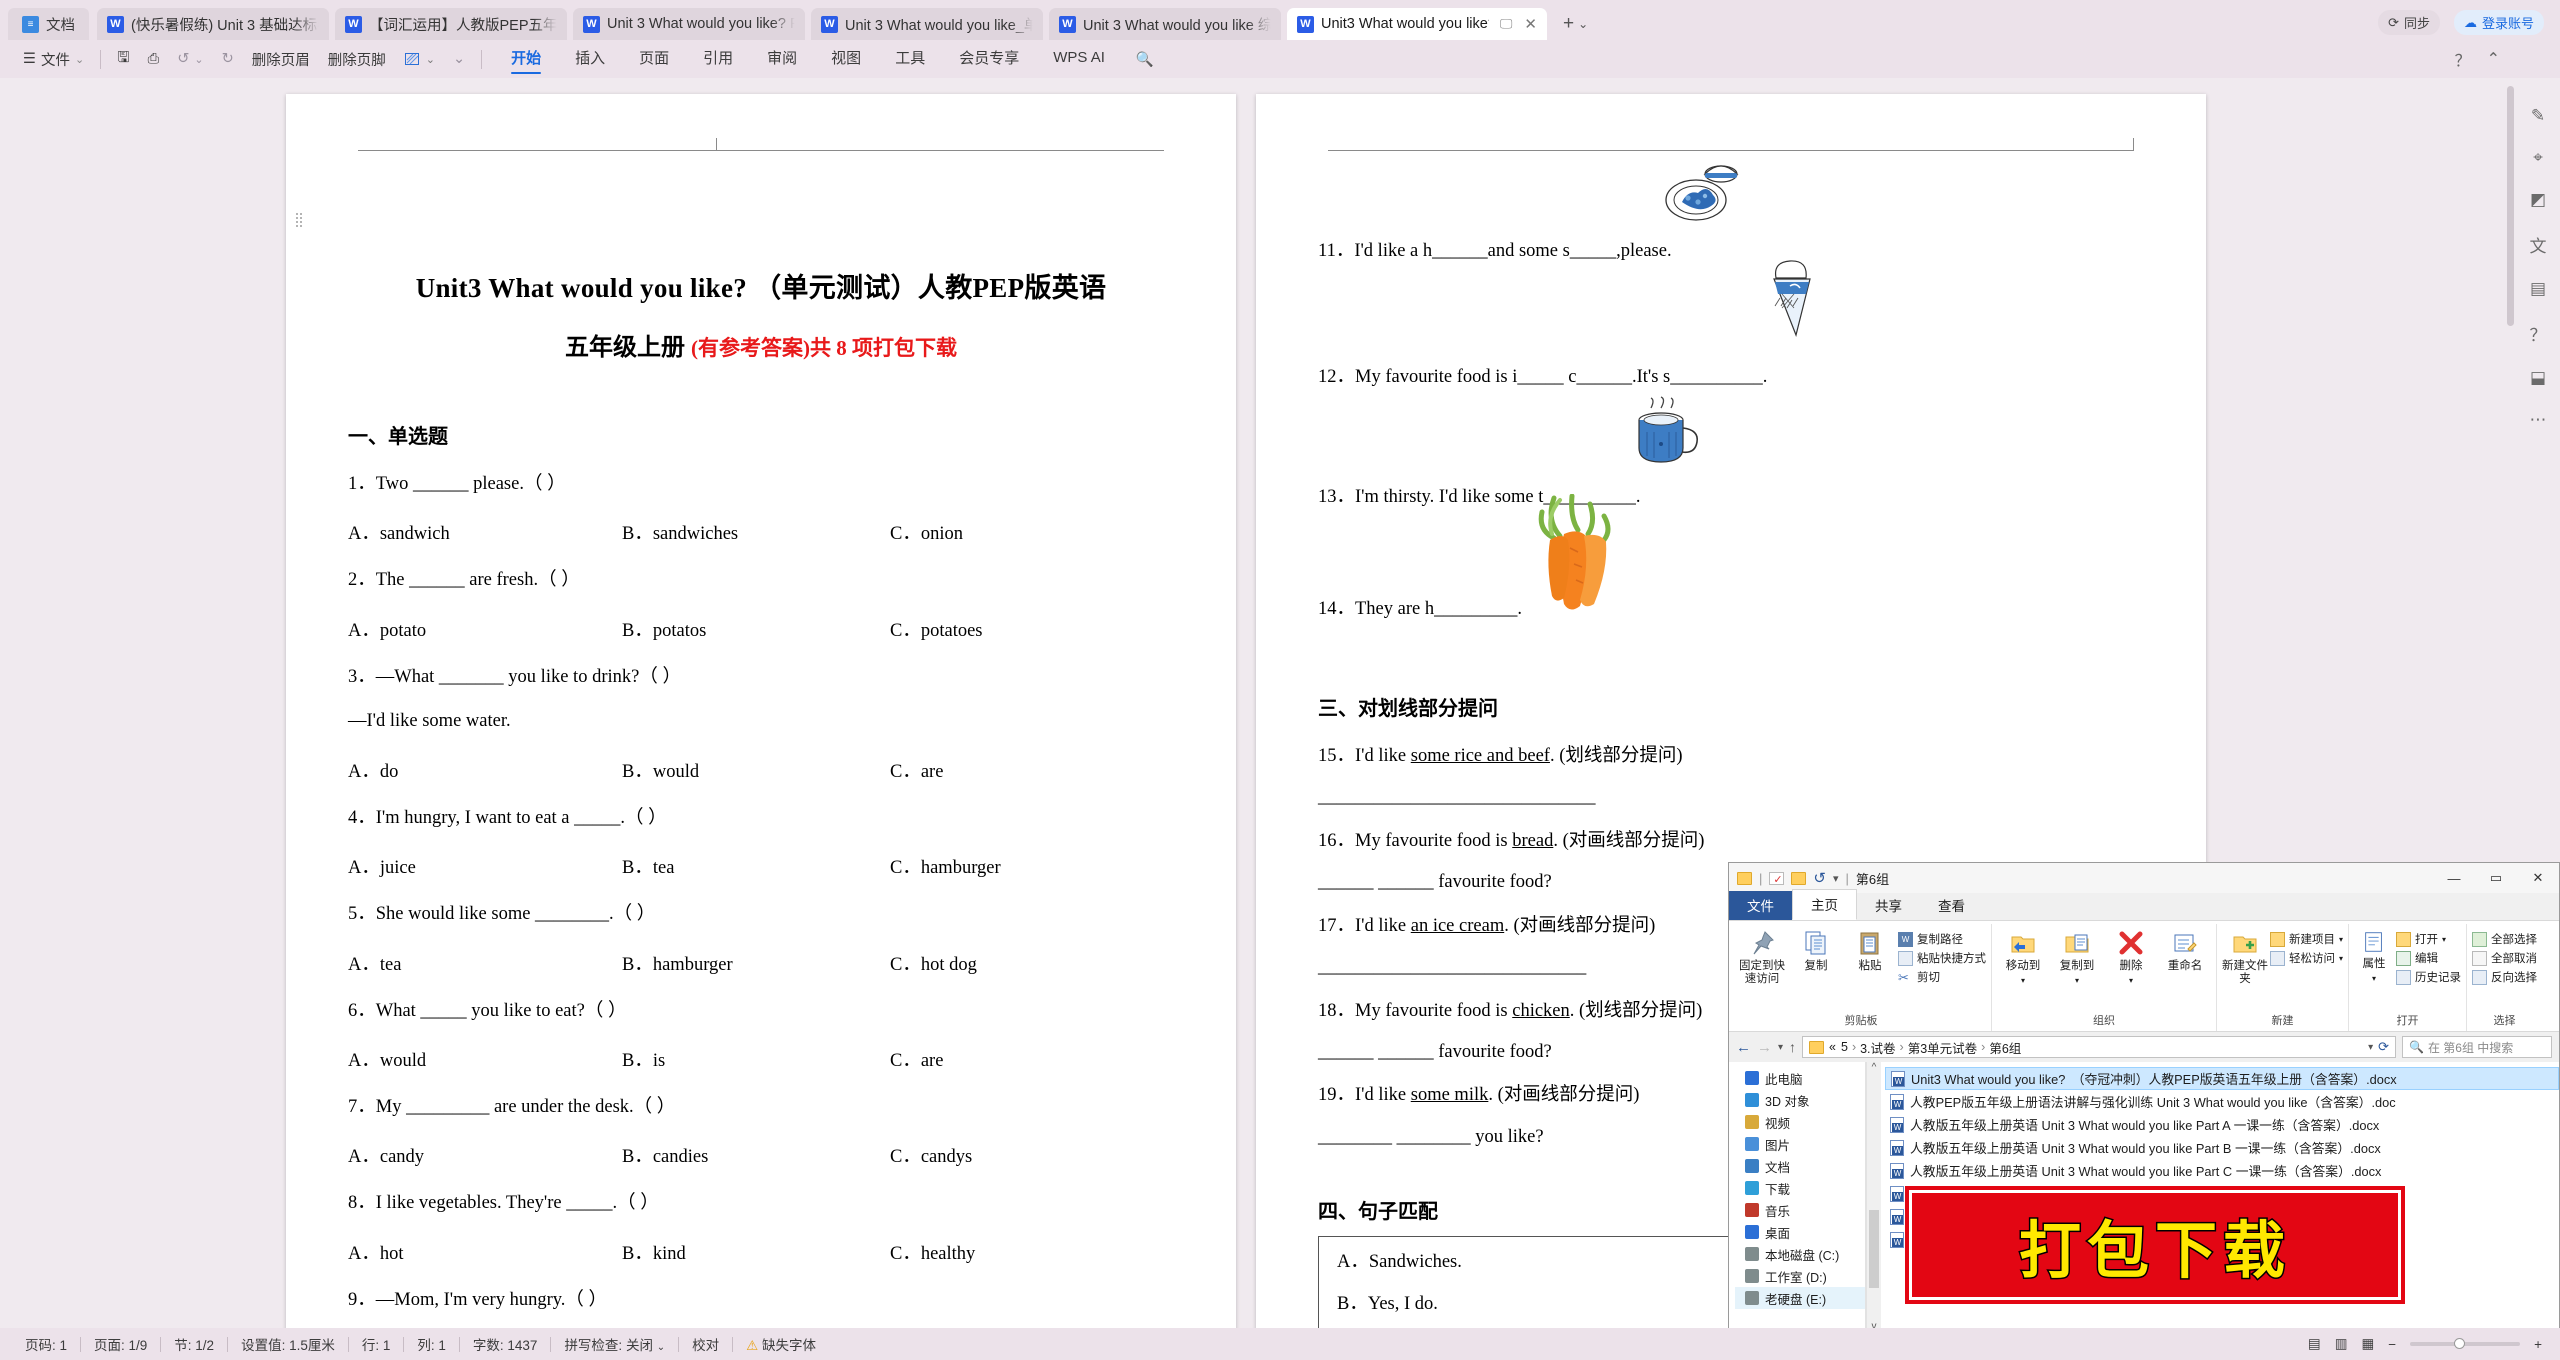 The width and height of the screenshot is (2560, 1360). Describe the element at coordinates (1877, 1047) in the screenshot. I see `breadcrumb-item-1: 3.试卷` at that location.